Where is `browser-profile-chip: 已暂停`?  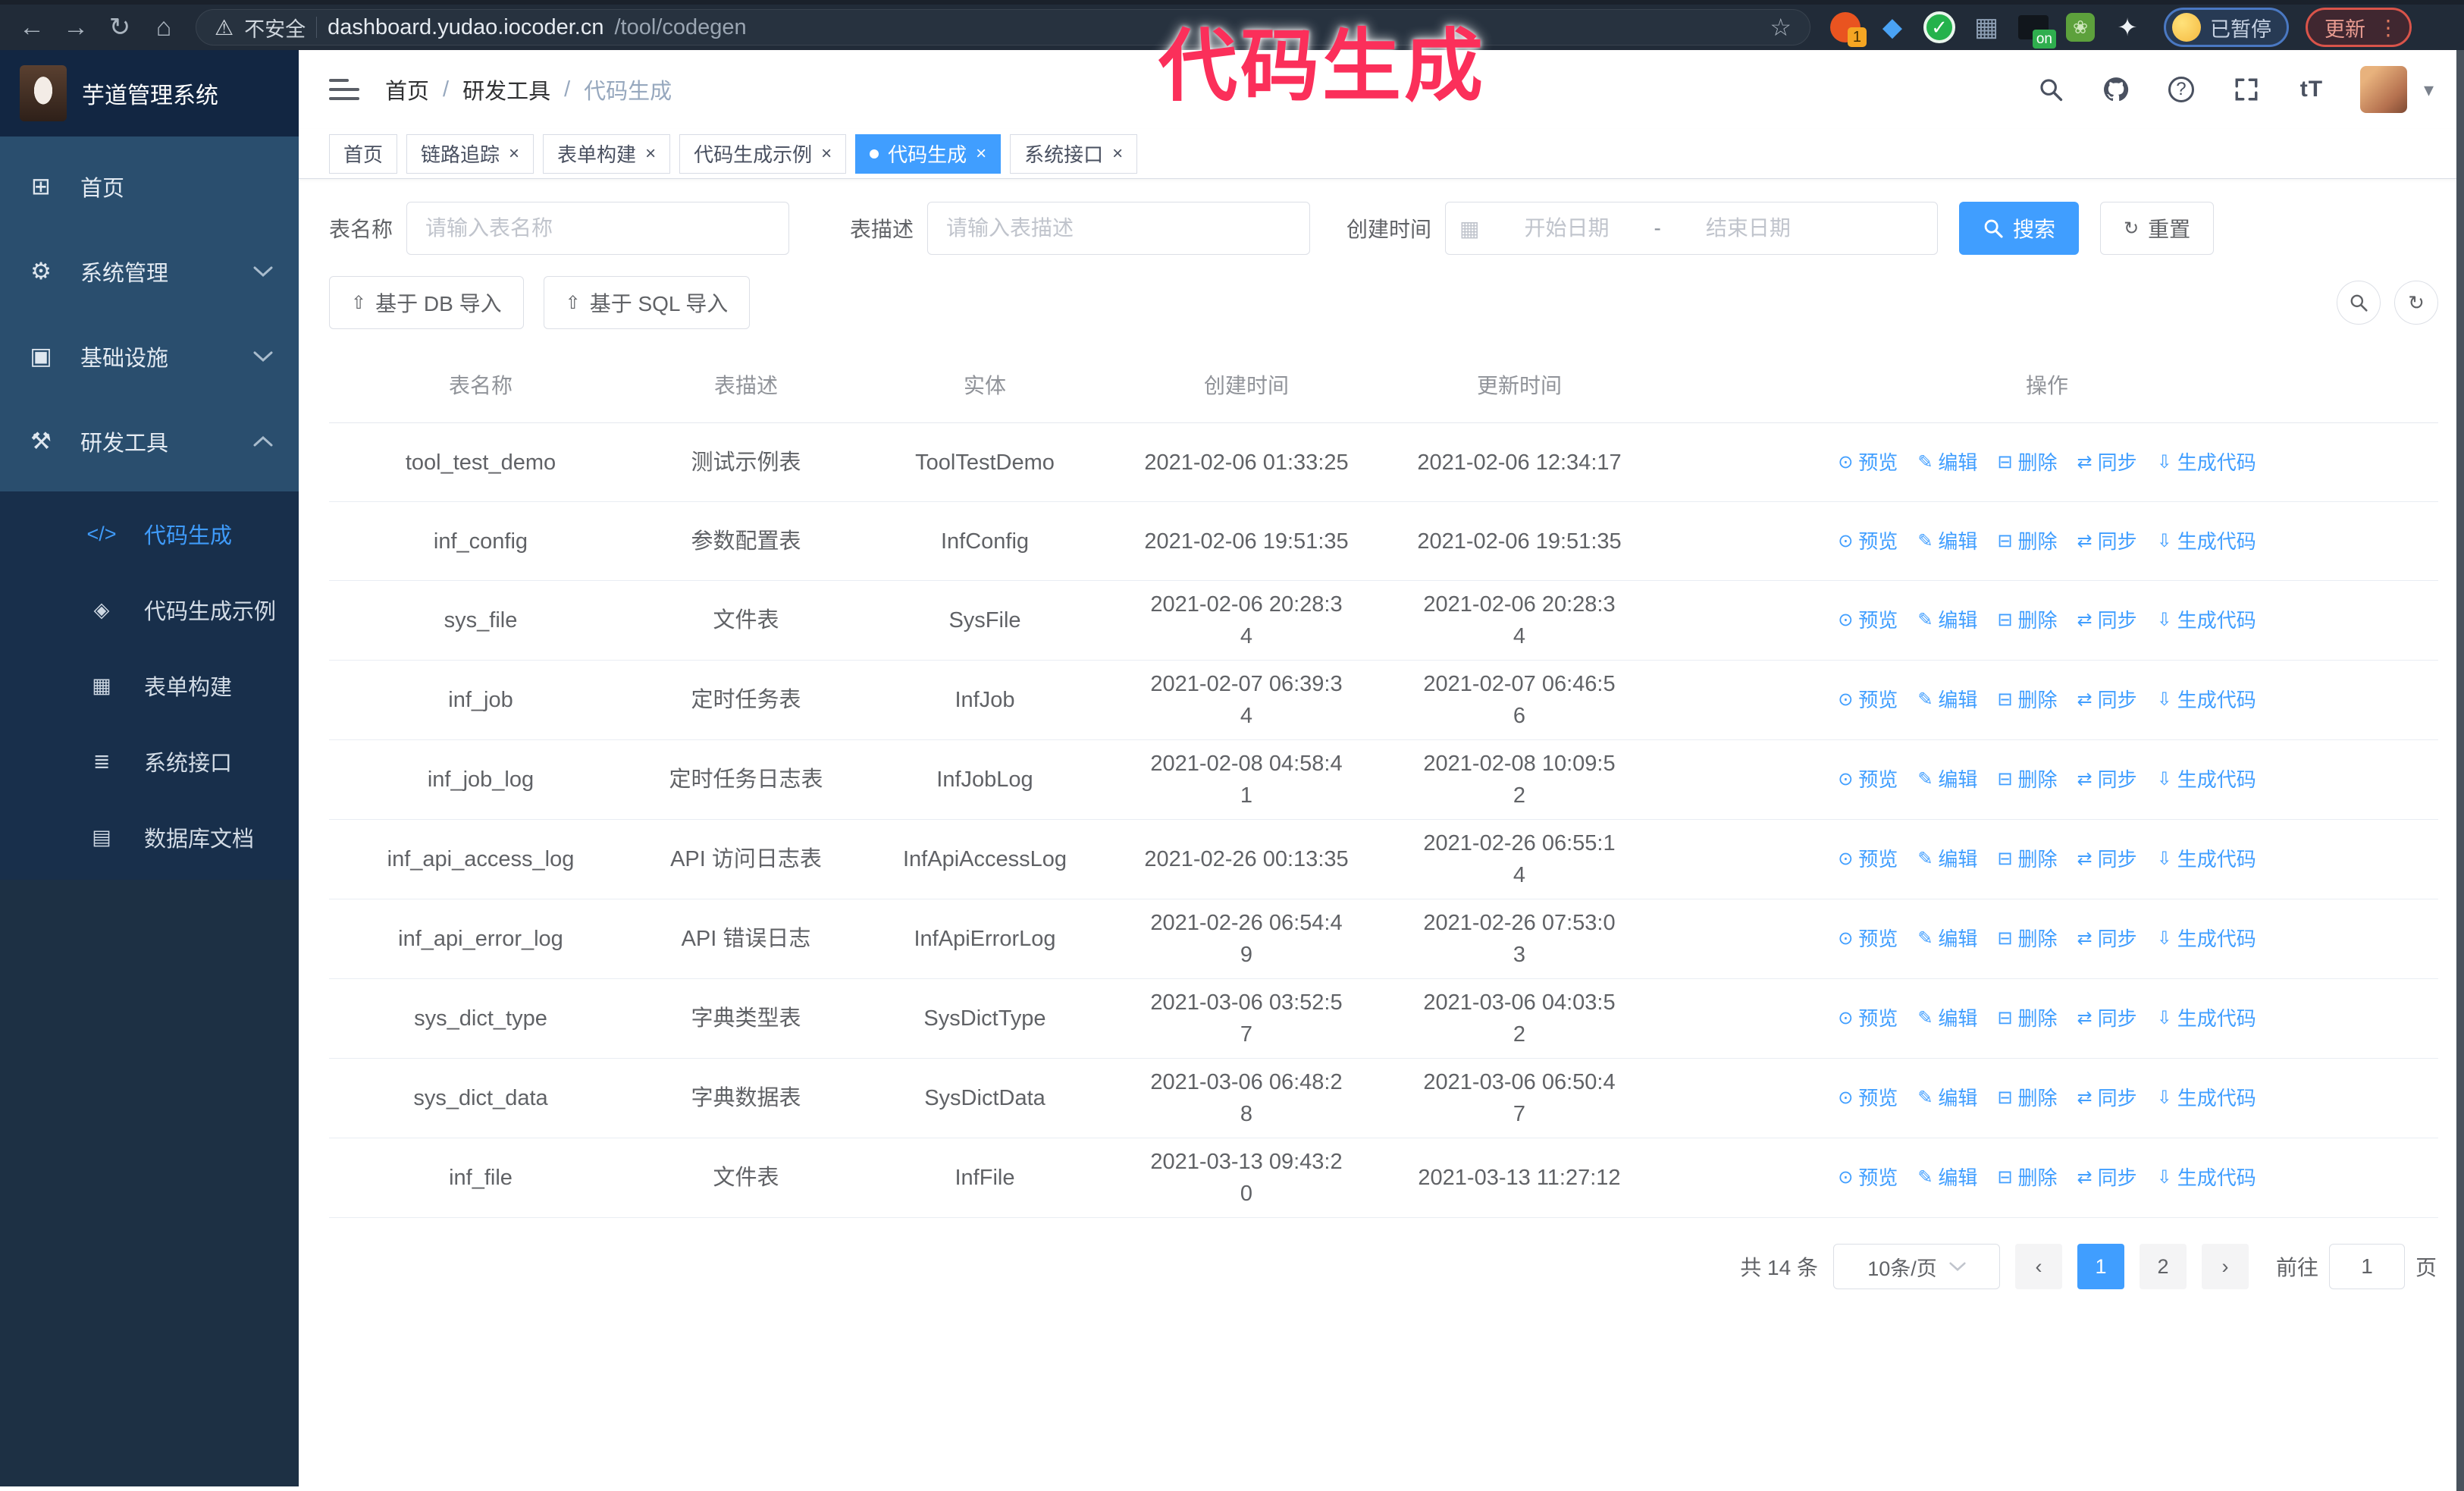 browser-profile-chip: 已暂停 is located at coordinates (2226, 27).